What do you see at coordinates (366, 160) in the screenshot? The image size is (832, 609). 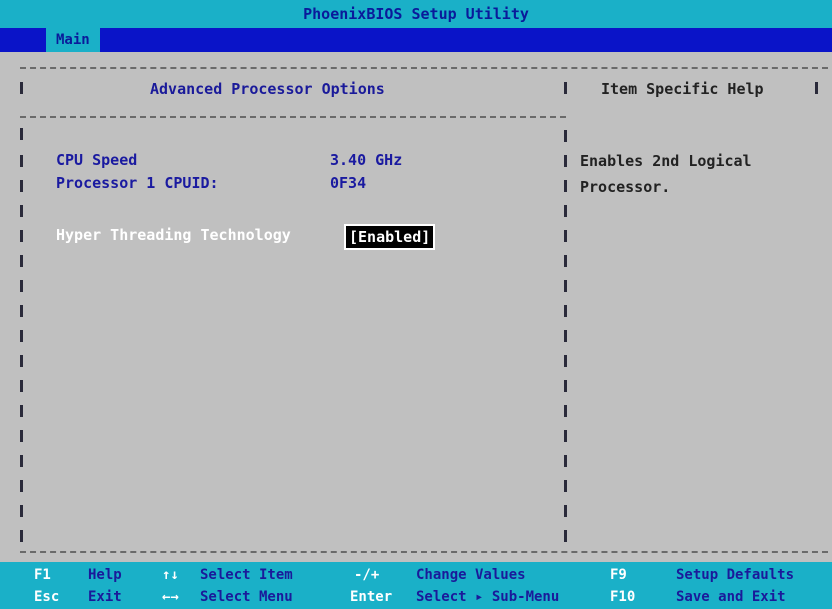 I see `setting-value-cpu-speed: 3.40 GHz` at bounding box center [366, 160].